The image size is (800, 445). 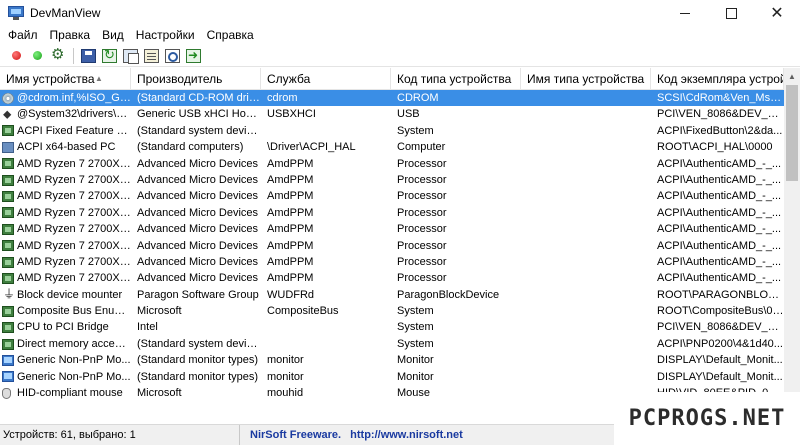 What do you see at coordinates (16, 13) in the screenshot?
I see `app-icon` at bounding box center [16, 13].